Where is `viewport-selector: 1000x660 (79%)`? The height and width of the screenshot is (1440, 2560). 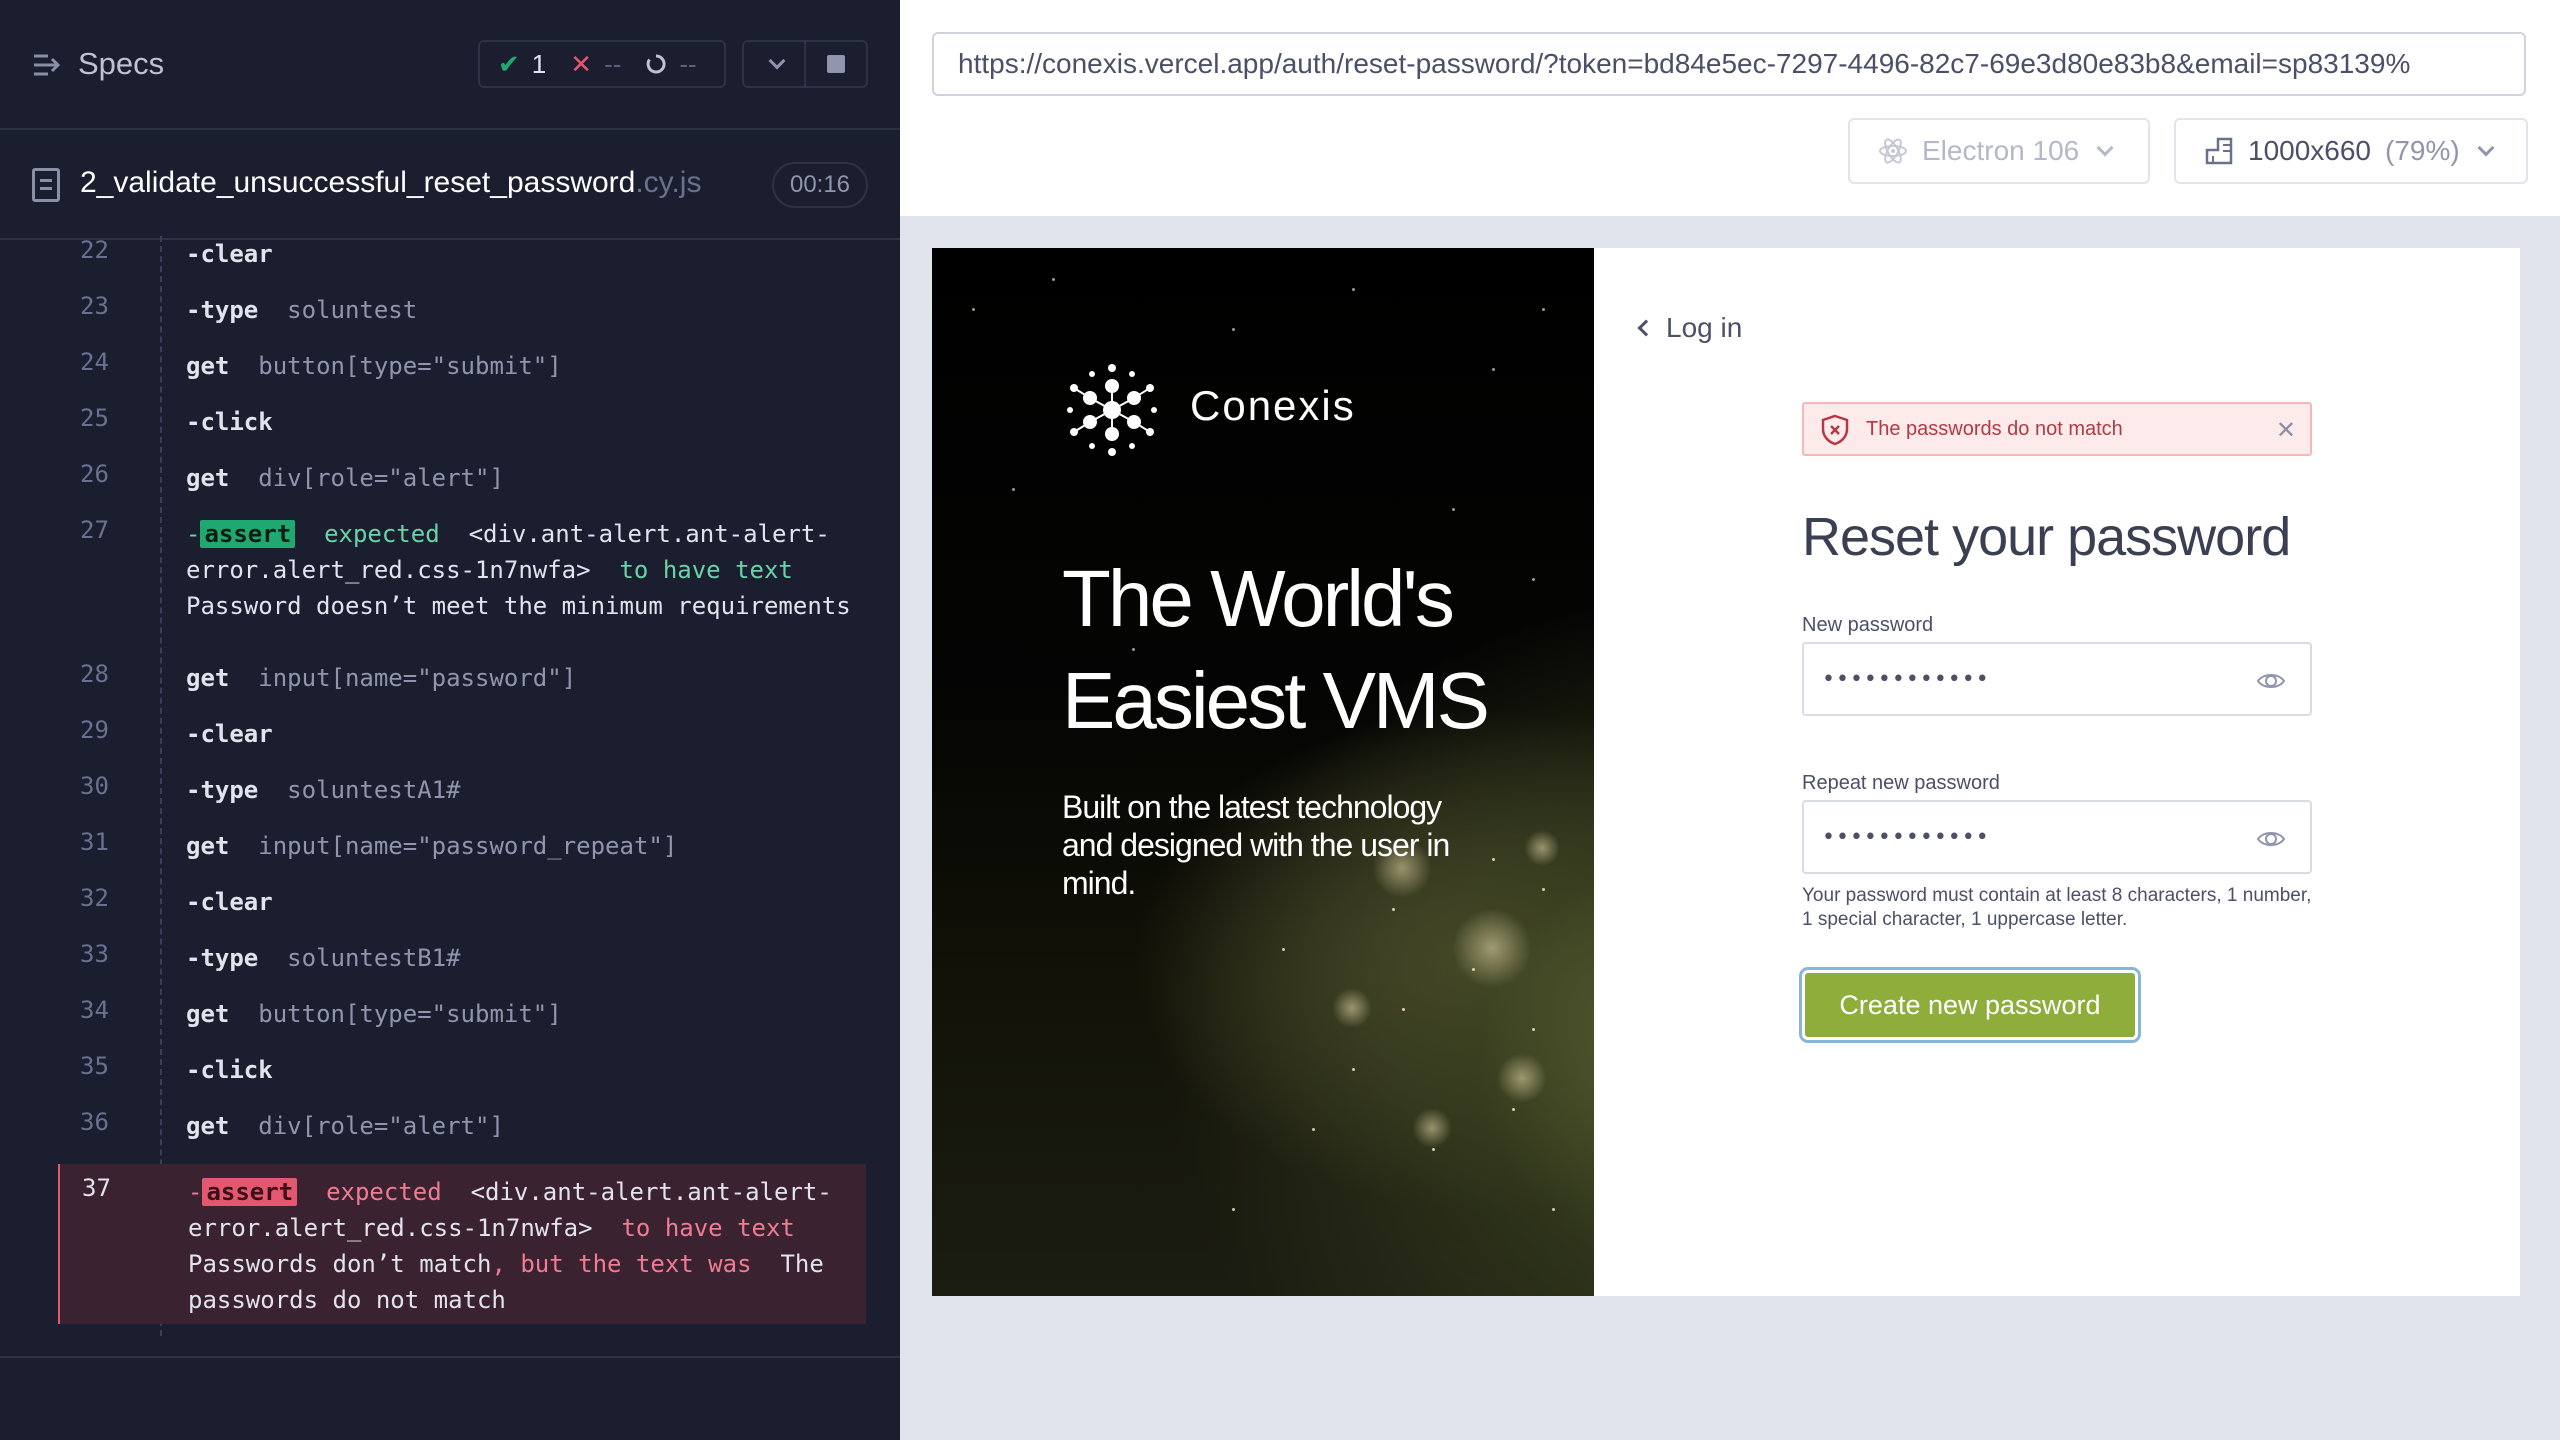 viewport-selector: 1000x660 (79%) is located at coordinates (2351, 151).